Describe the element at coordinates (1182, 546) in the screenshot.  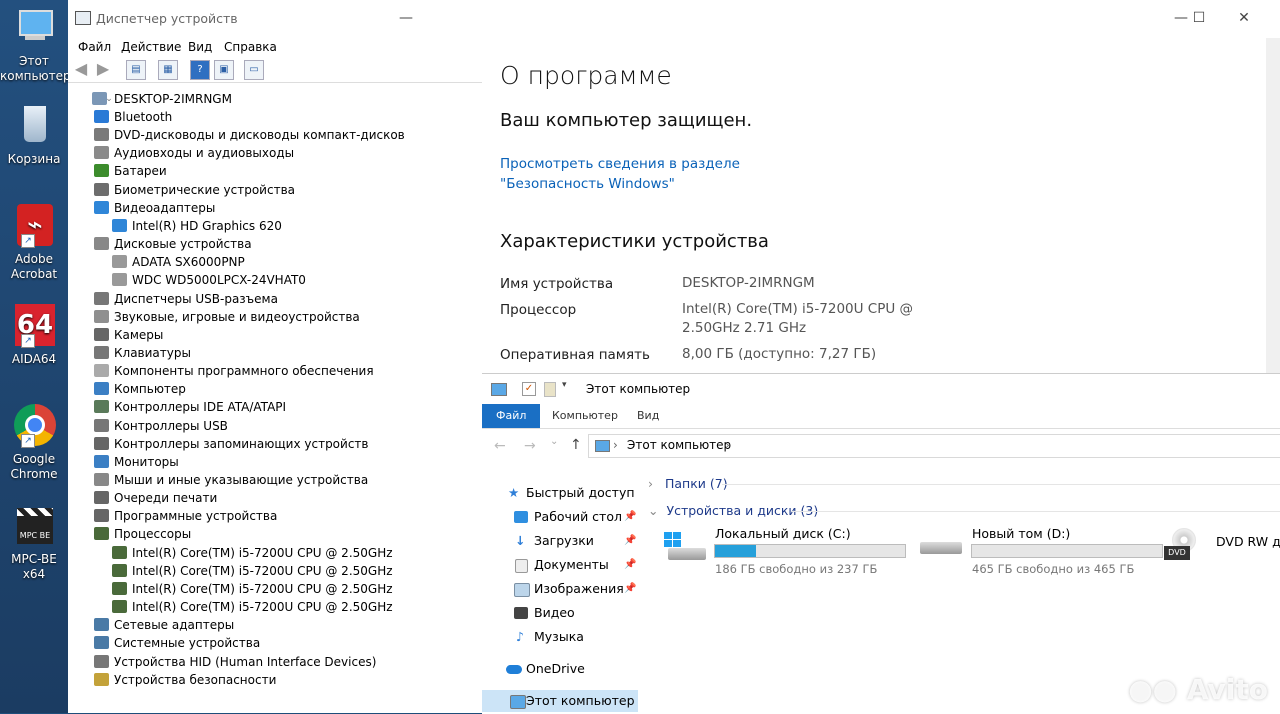
I see `dvd-drive-icon: DVD` at that location.